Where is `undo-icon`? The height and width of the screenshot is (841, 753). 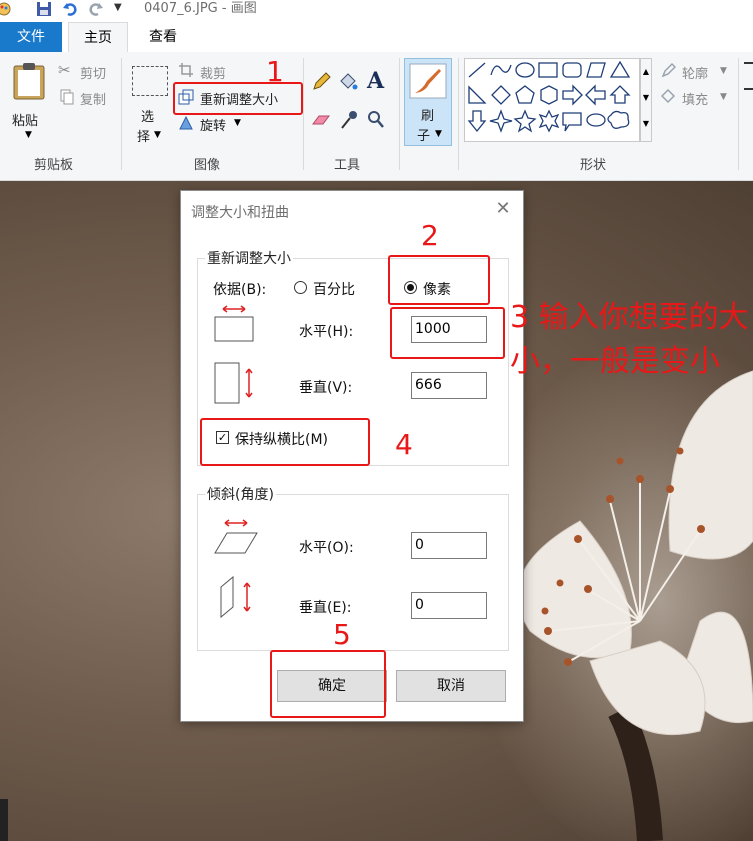
undo-icon is located at coordinates (70, 9).